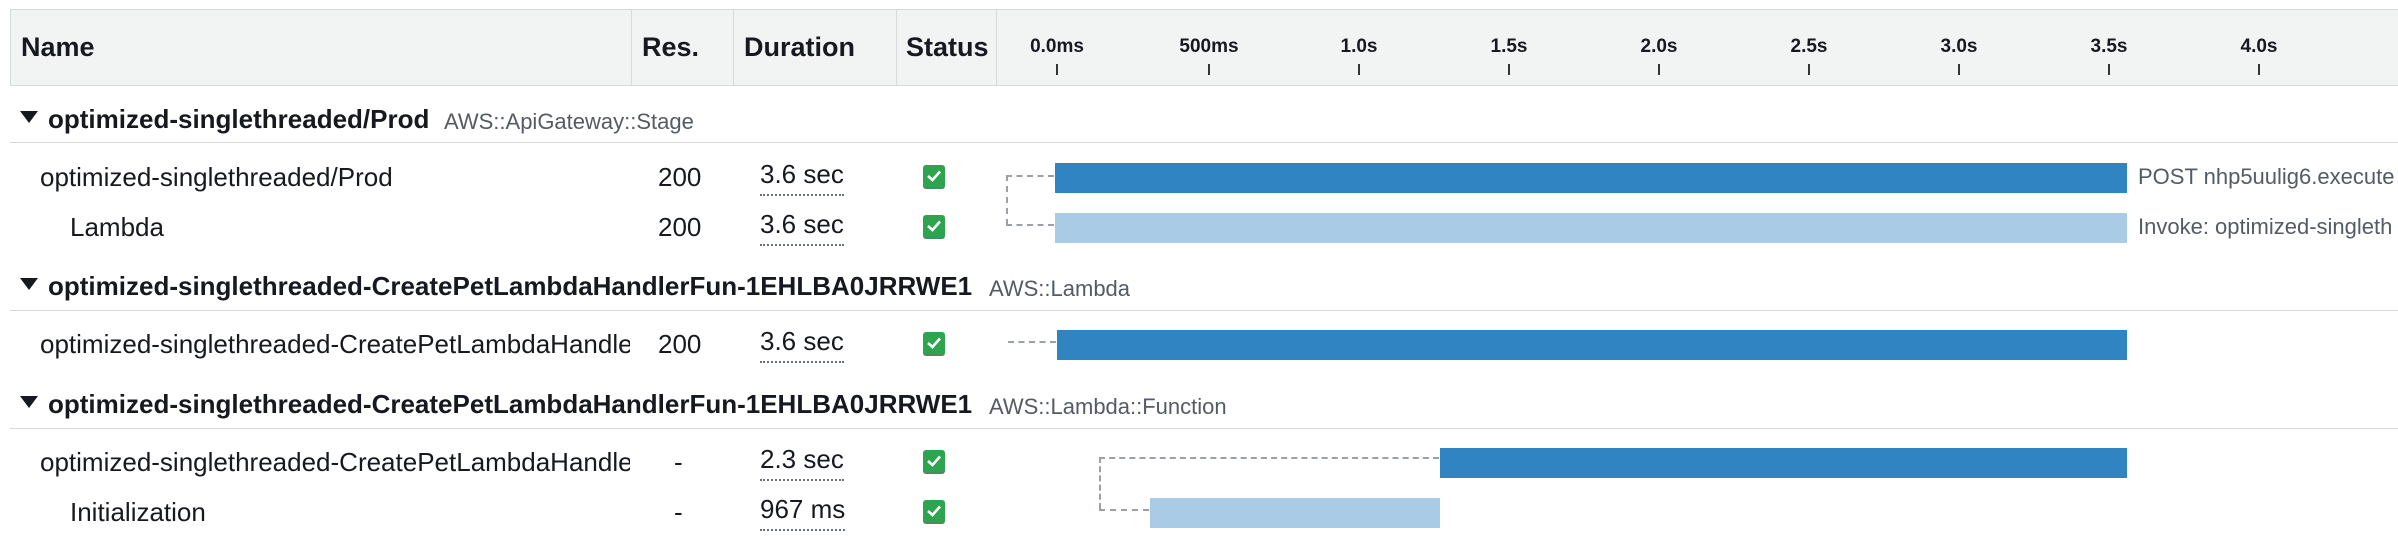 Image resolution: width=2398 pixels, height=540 pixels. I want to click on timeline-tick-label: 1.0s, so click(1359, 46).